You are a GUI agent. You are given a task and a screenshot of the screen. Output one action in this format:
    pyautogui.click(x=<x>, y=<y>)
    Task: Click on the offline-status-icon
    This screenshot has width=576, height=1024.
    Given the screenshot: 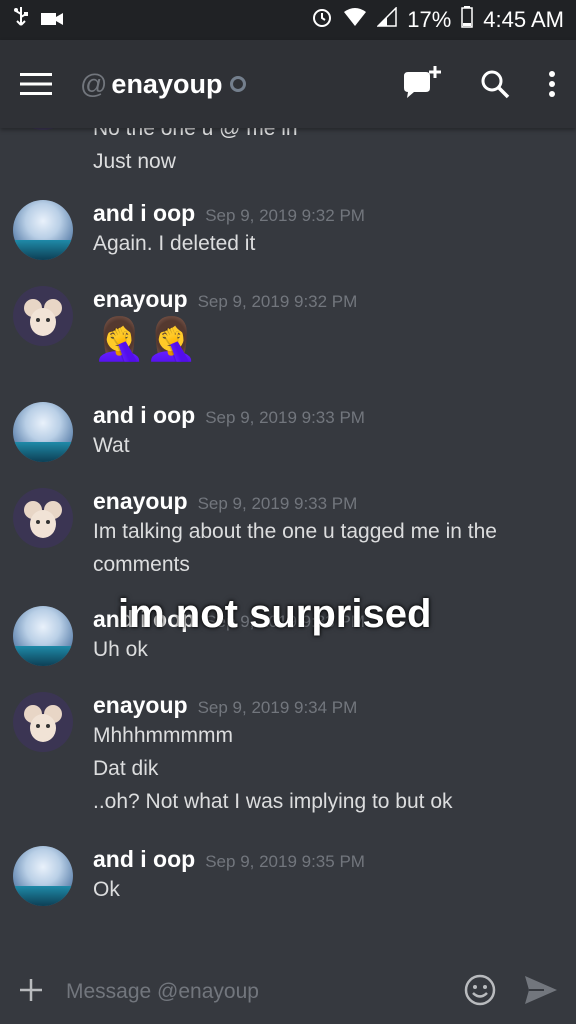 What is the action you would take?
    pyautogui.click(x=238, y=84)
    